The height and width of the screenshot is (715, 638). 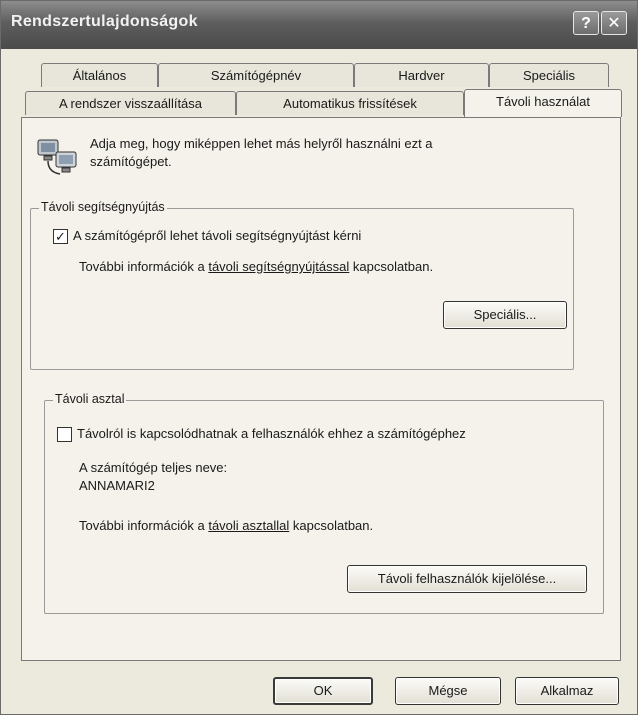 What do you see at coordinates (248, 525) in the screenshot?
I see `remote-desktop-link: távoli asztallal` at bounding box center [248, 525].